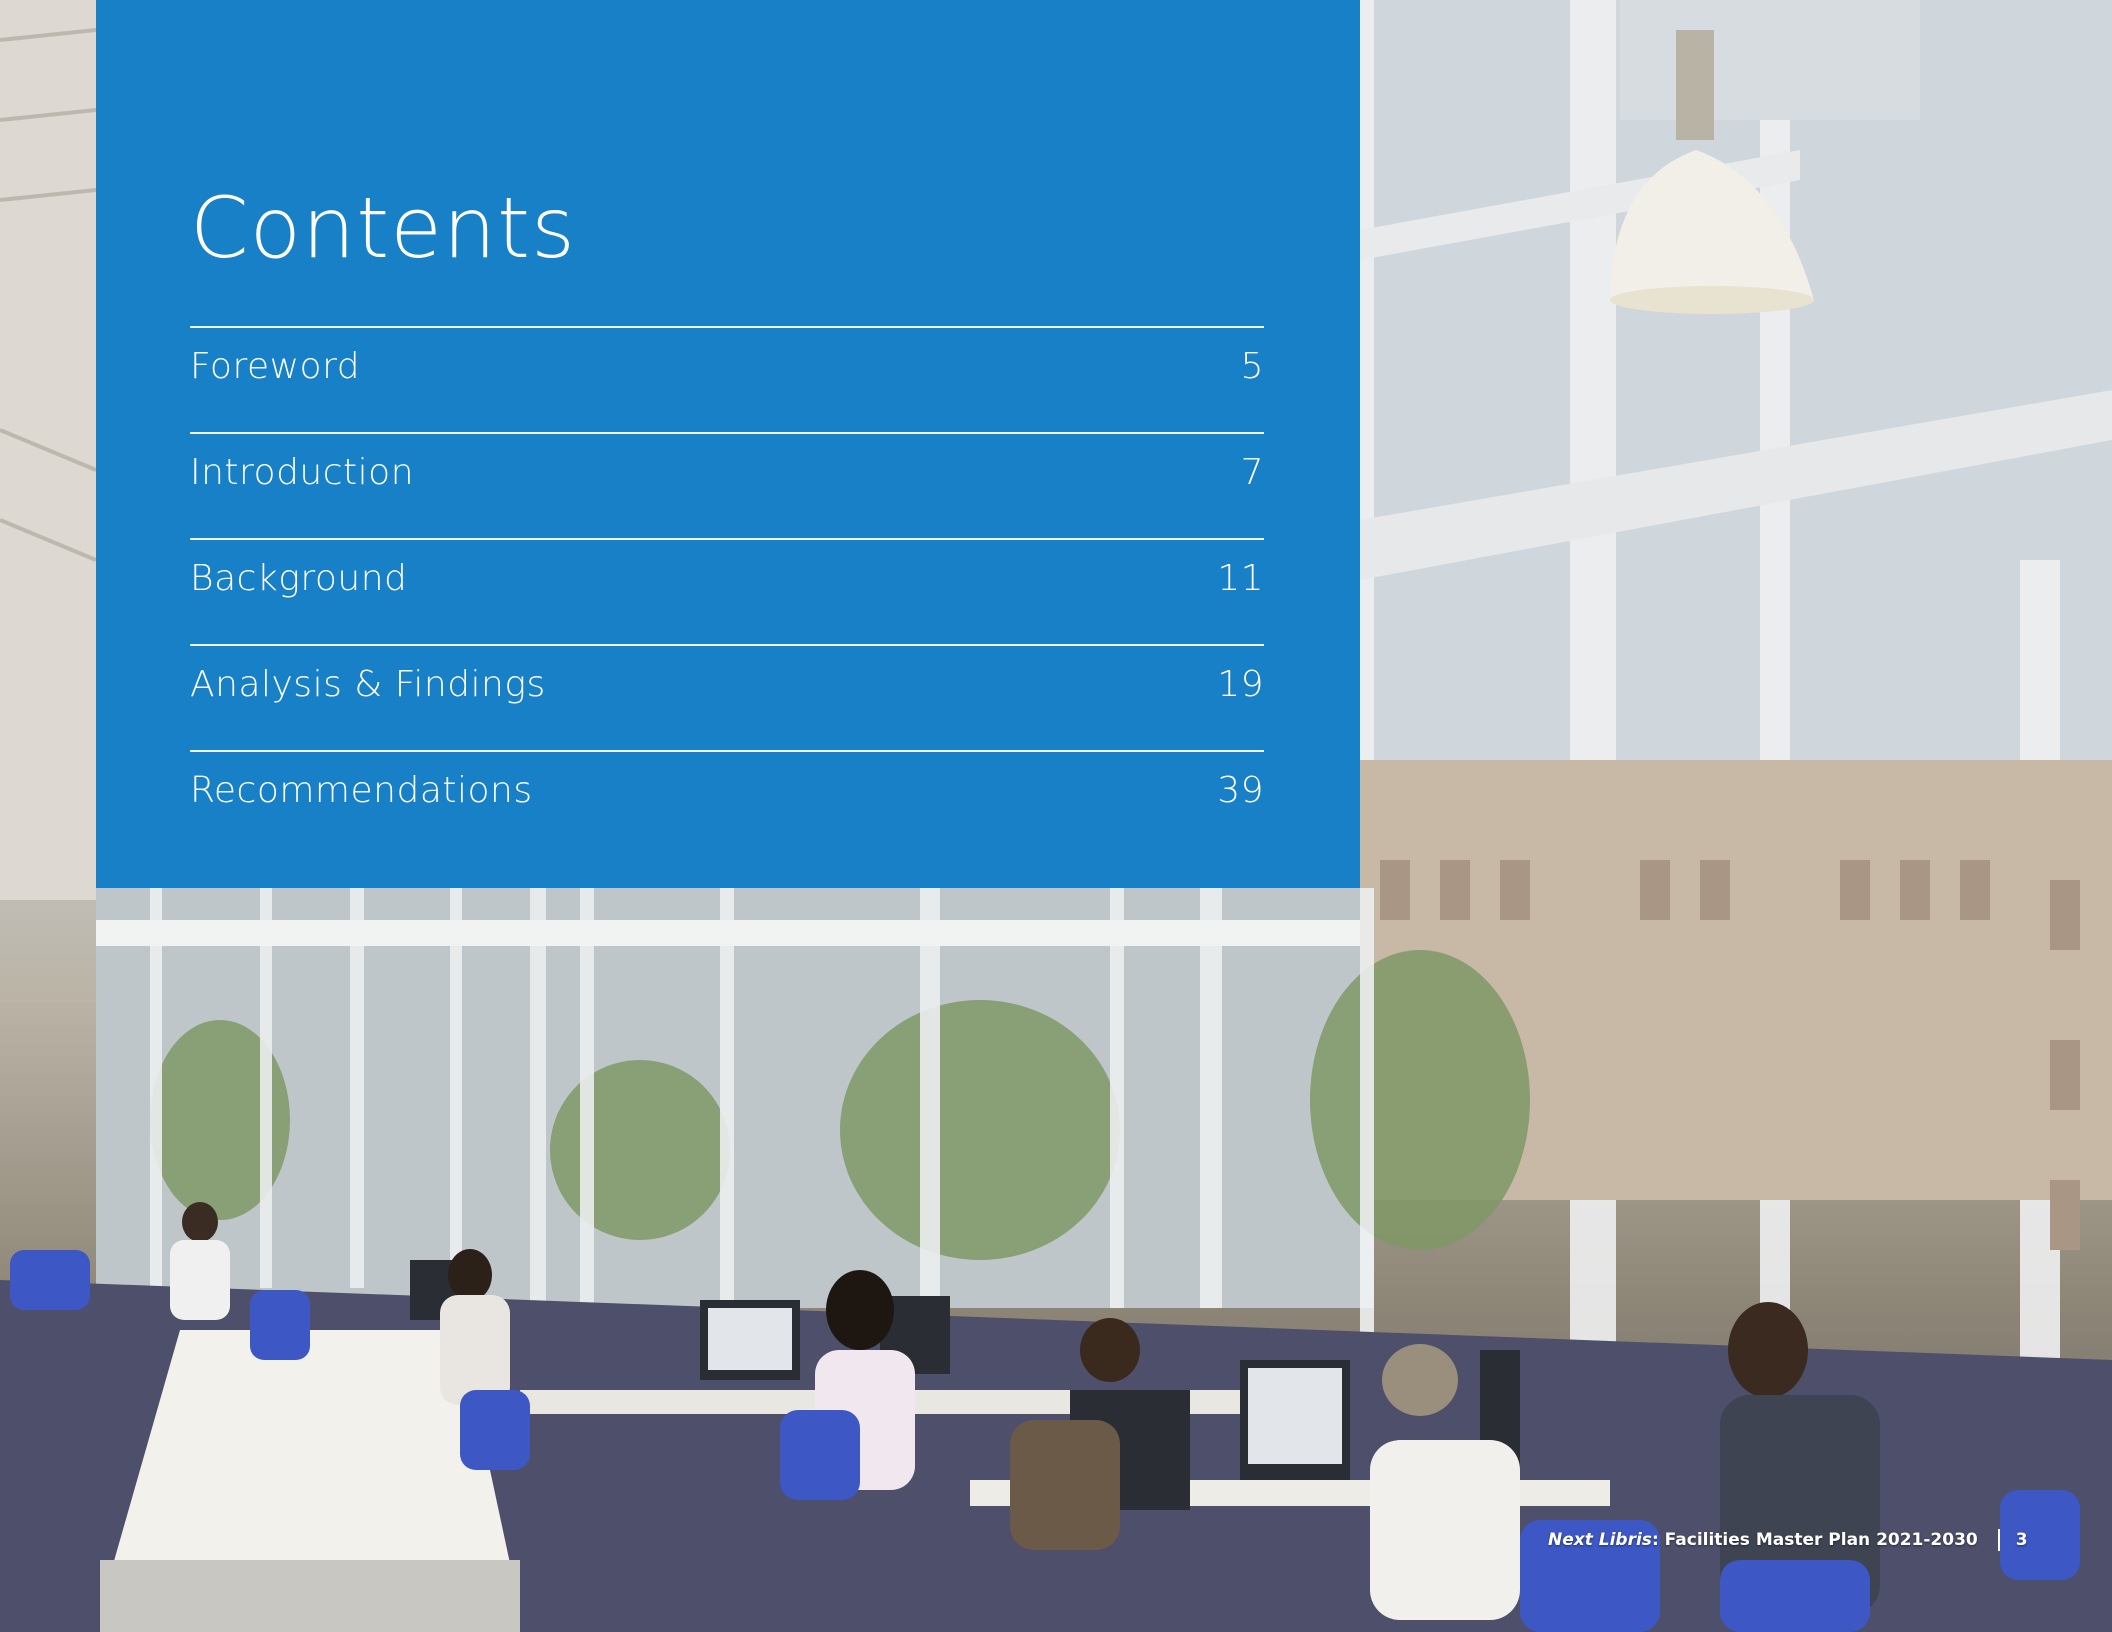 Image resolution: width=2112 pixels, height=1632 pixels. Describe the element at coordinates (1600, 1540) in the screenshot. I see `footer-title-italic: Next Libris` at that location.